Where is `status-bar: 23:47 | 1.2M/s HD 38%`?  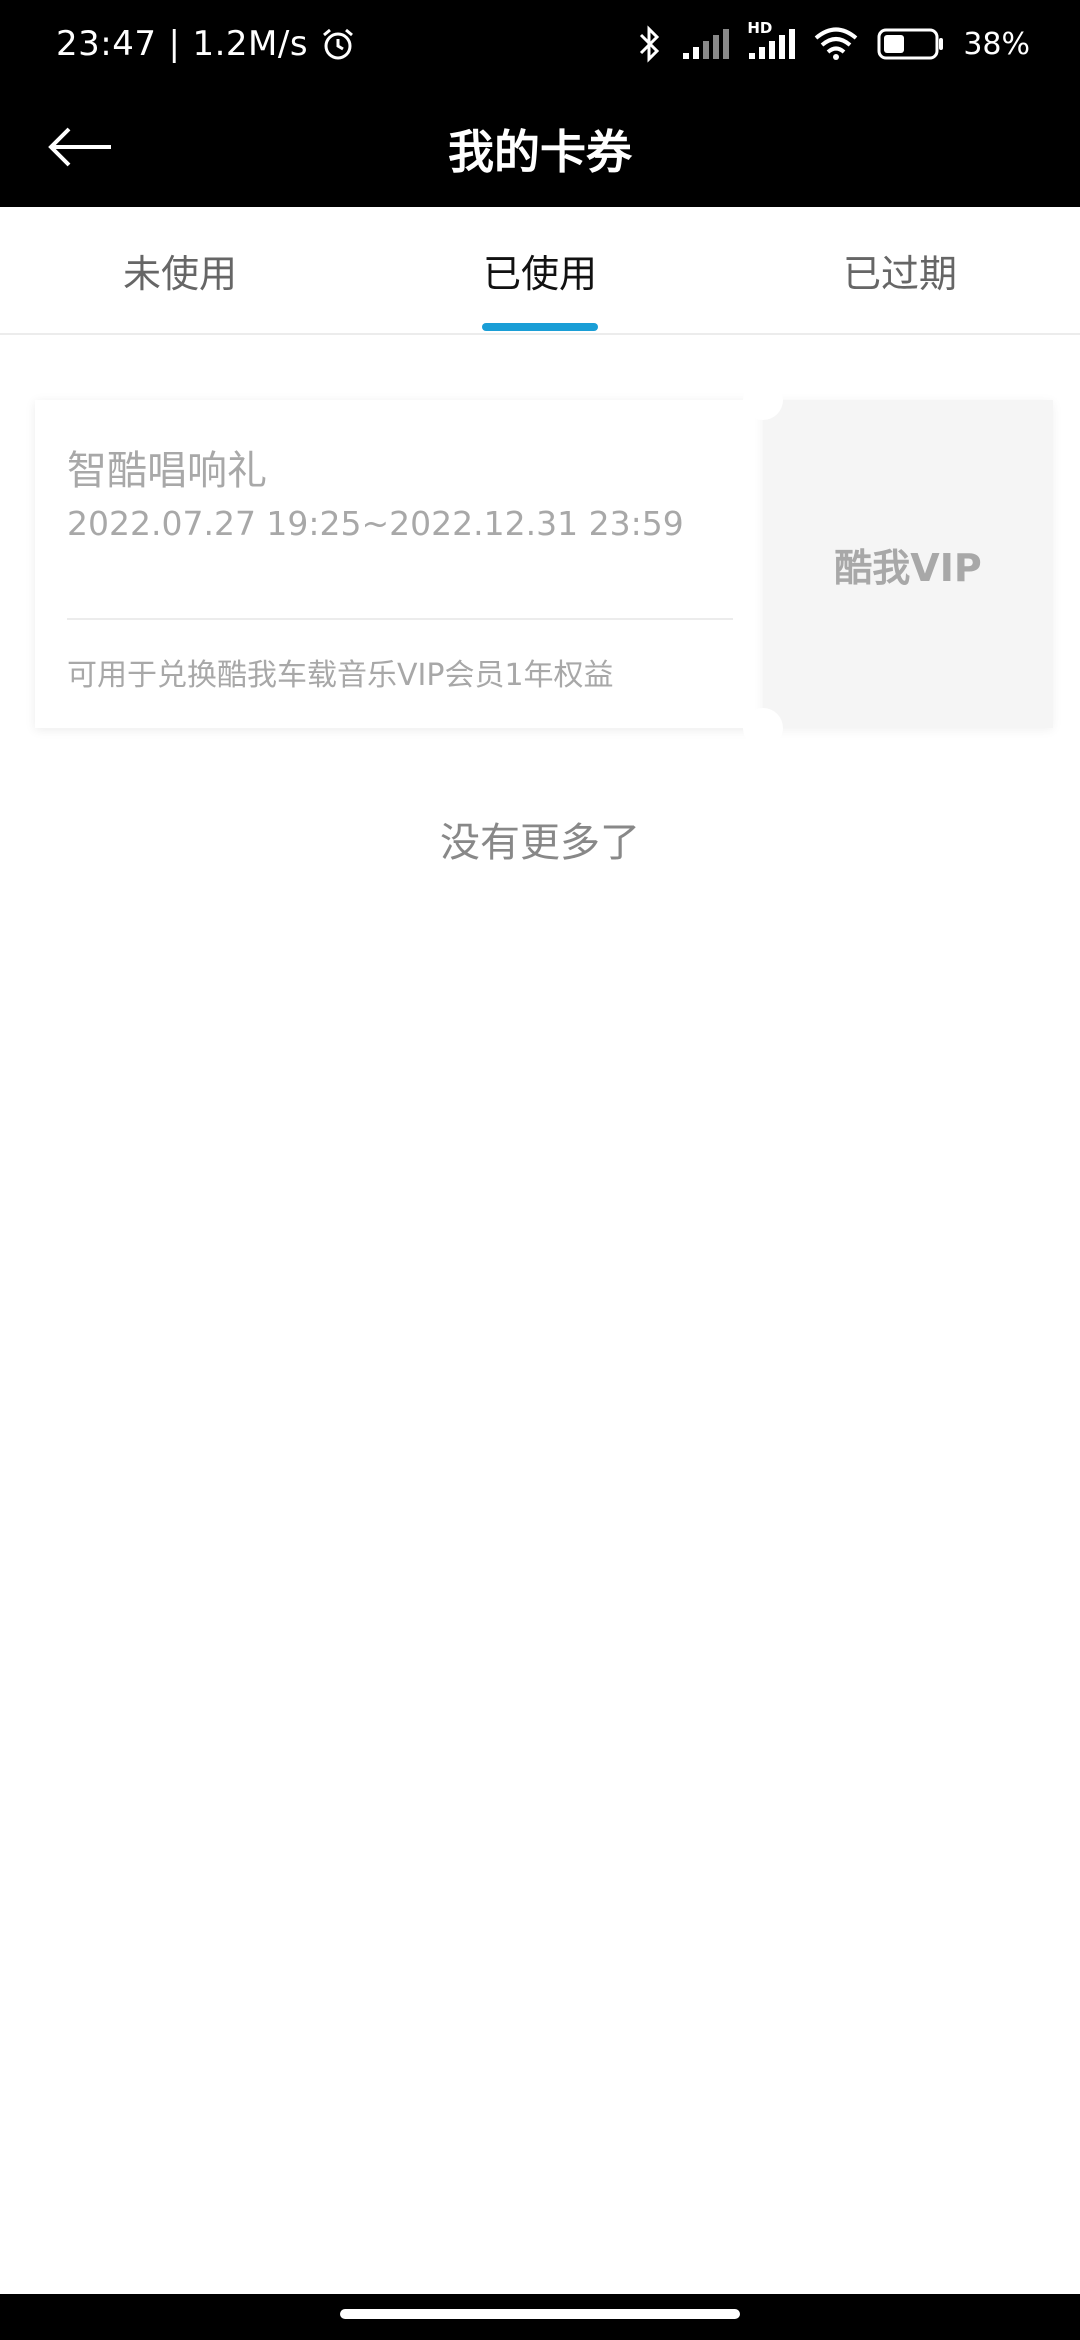
status-bar: 23:47 | 1.2M/s HD 38% is located at coordinates (540, 47).